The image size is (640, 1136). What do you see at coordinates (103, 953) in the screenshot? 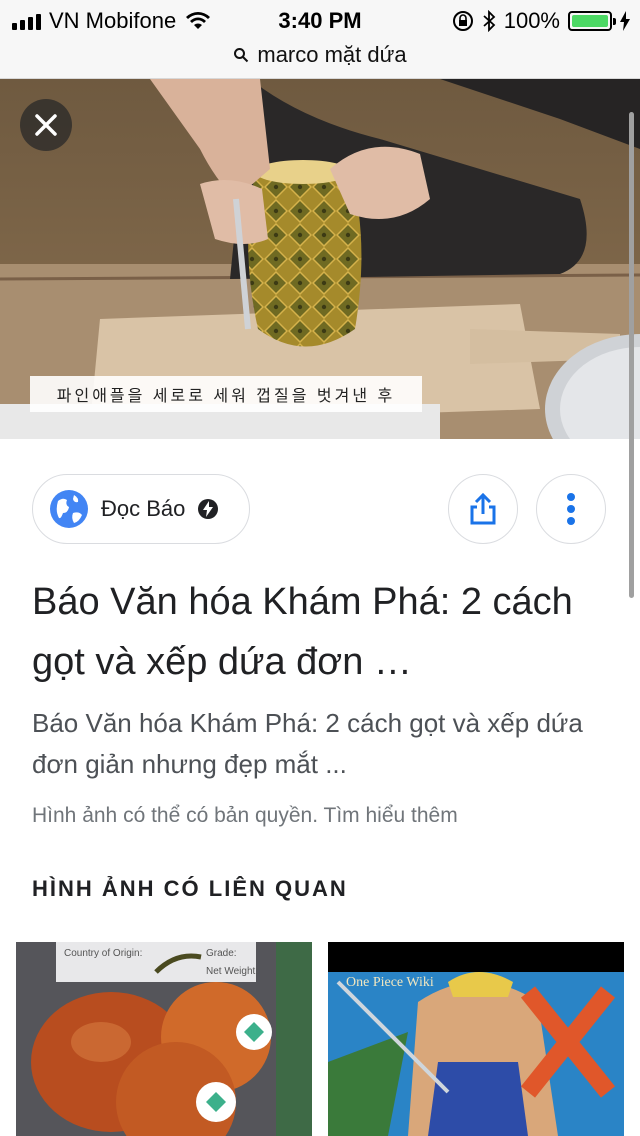
I see `label-line-1: Country of Origin:` at bounding box center [103, 953].